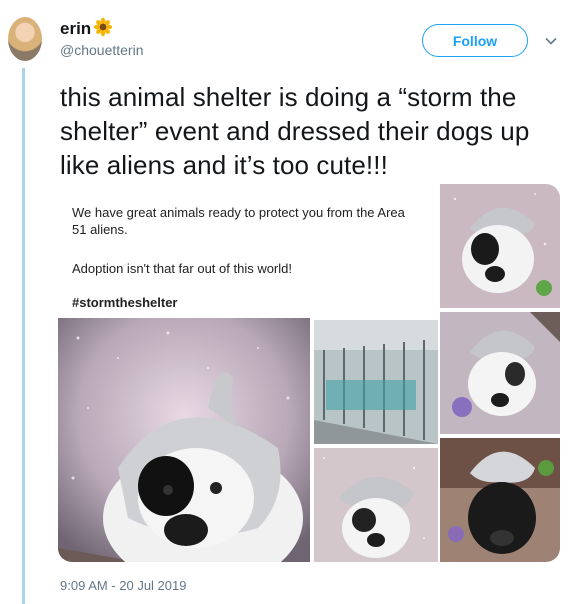 The height and width of the screenshot is (604, 581). What do you see at coordinates (500, 246) in the screenshot?
I see `dog-photo-top-right` at bounding box center [500, 246].